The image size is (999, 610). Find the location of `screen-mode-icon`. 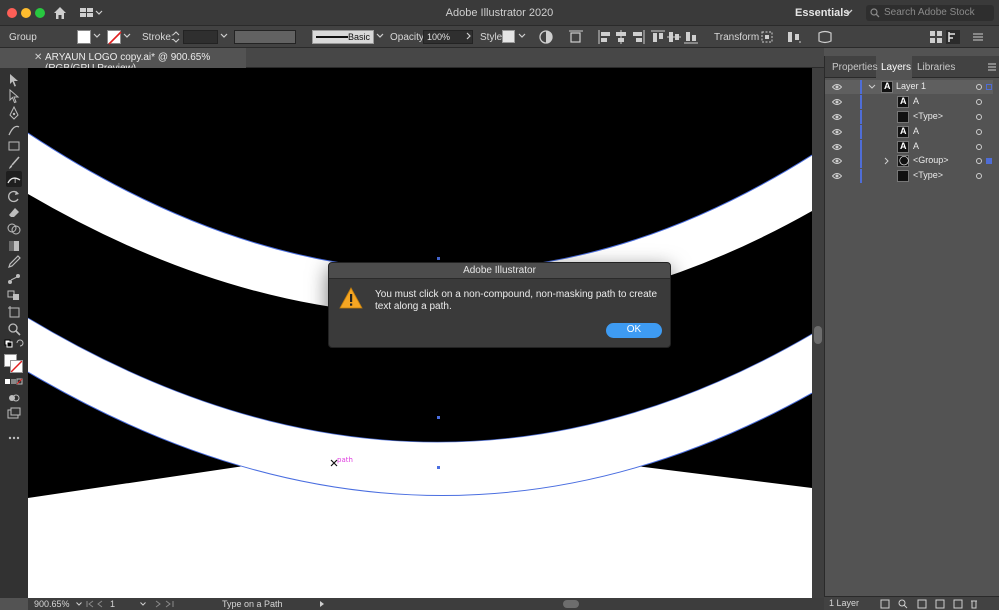

screen-mode-icon is located at coordinates (14, 414).